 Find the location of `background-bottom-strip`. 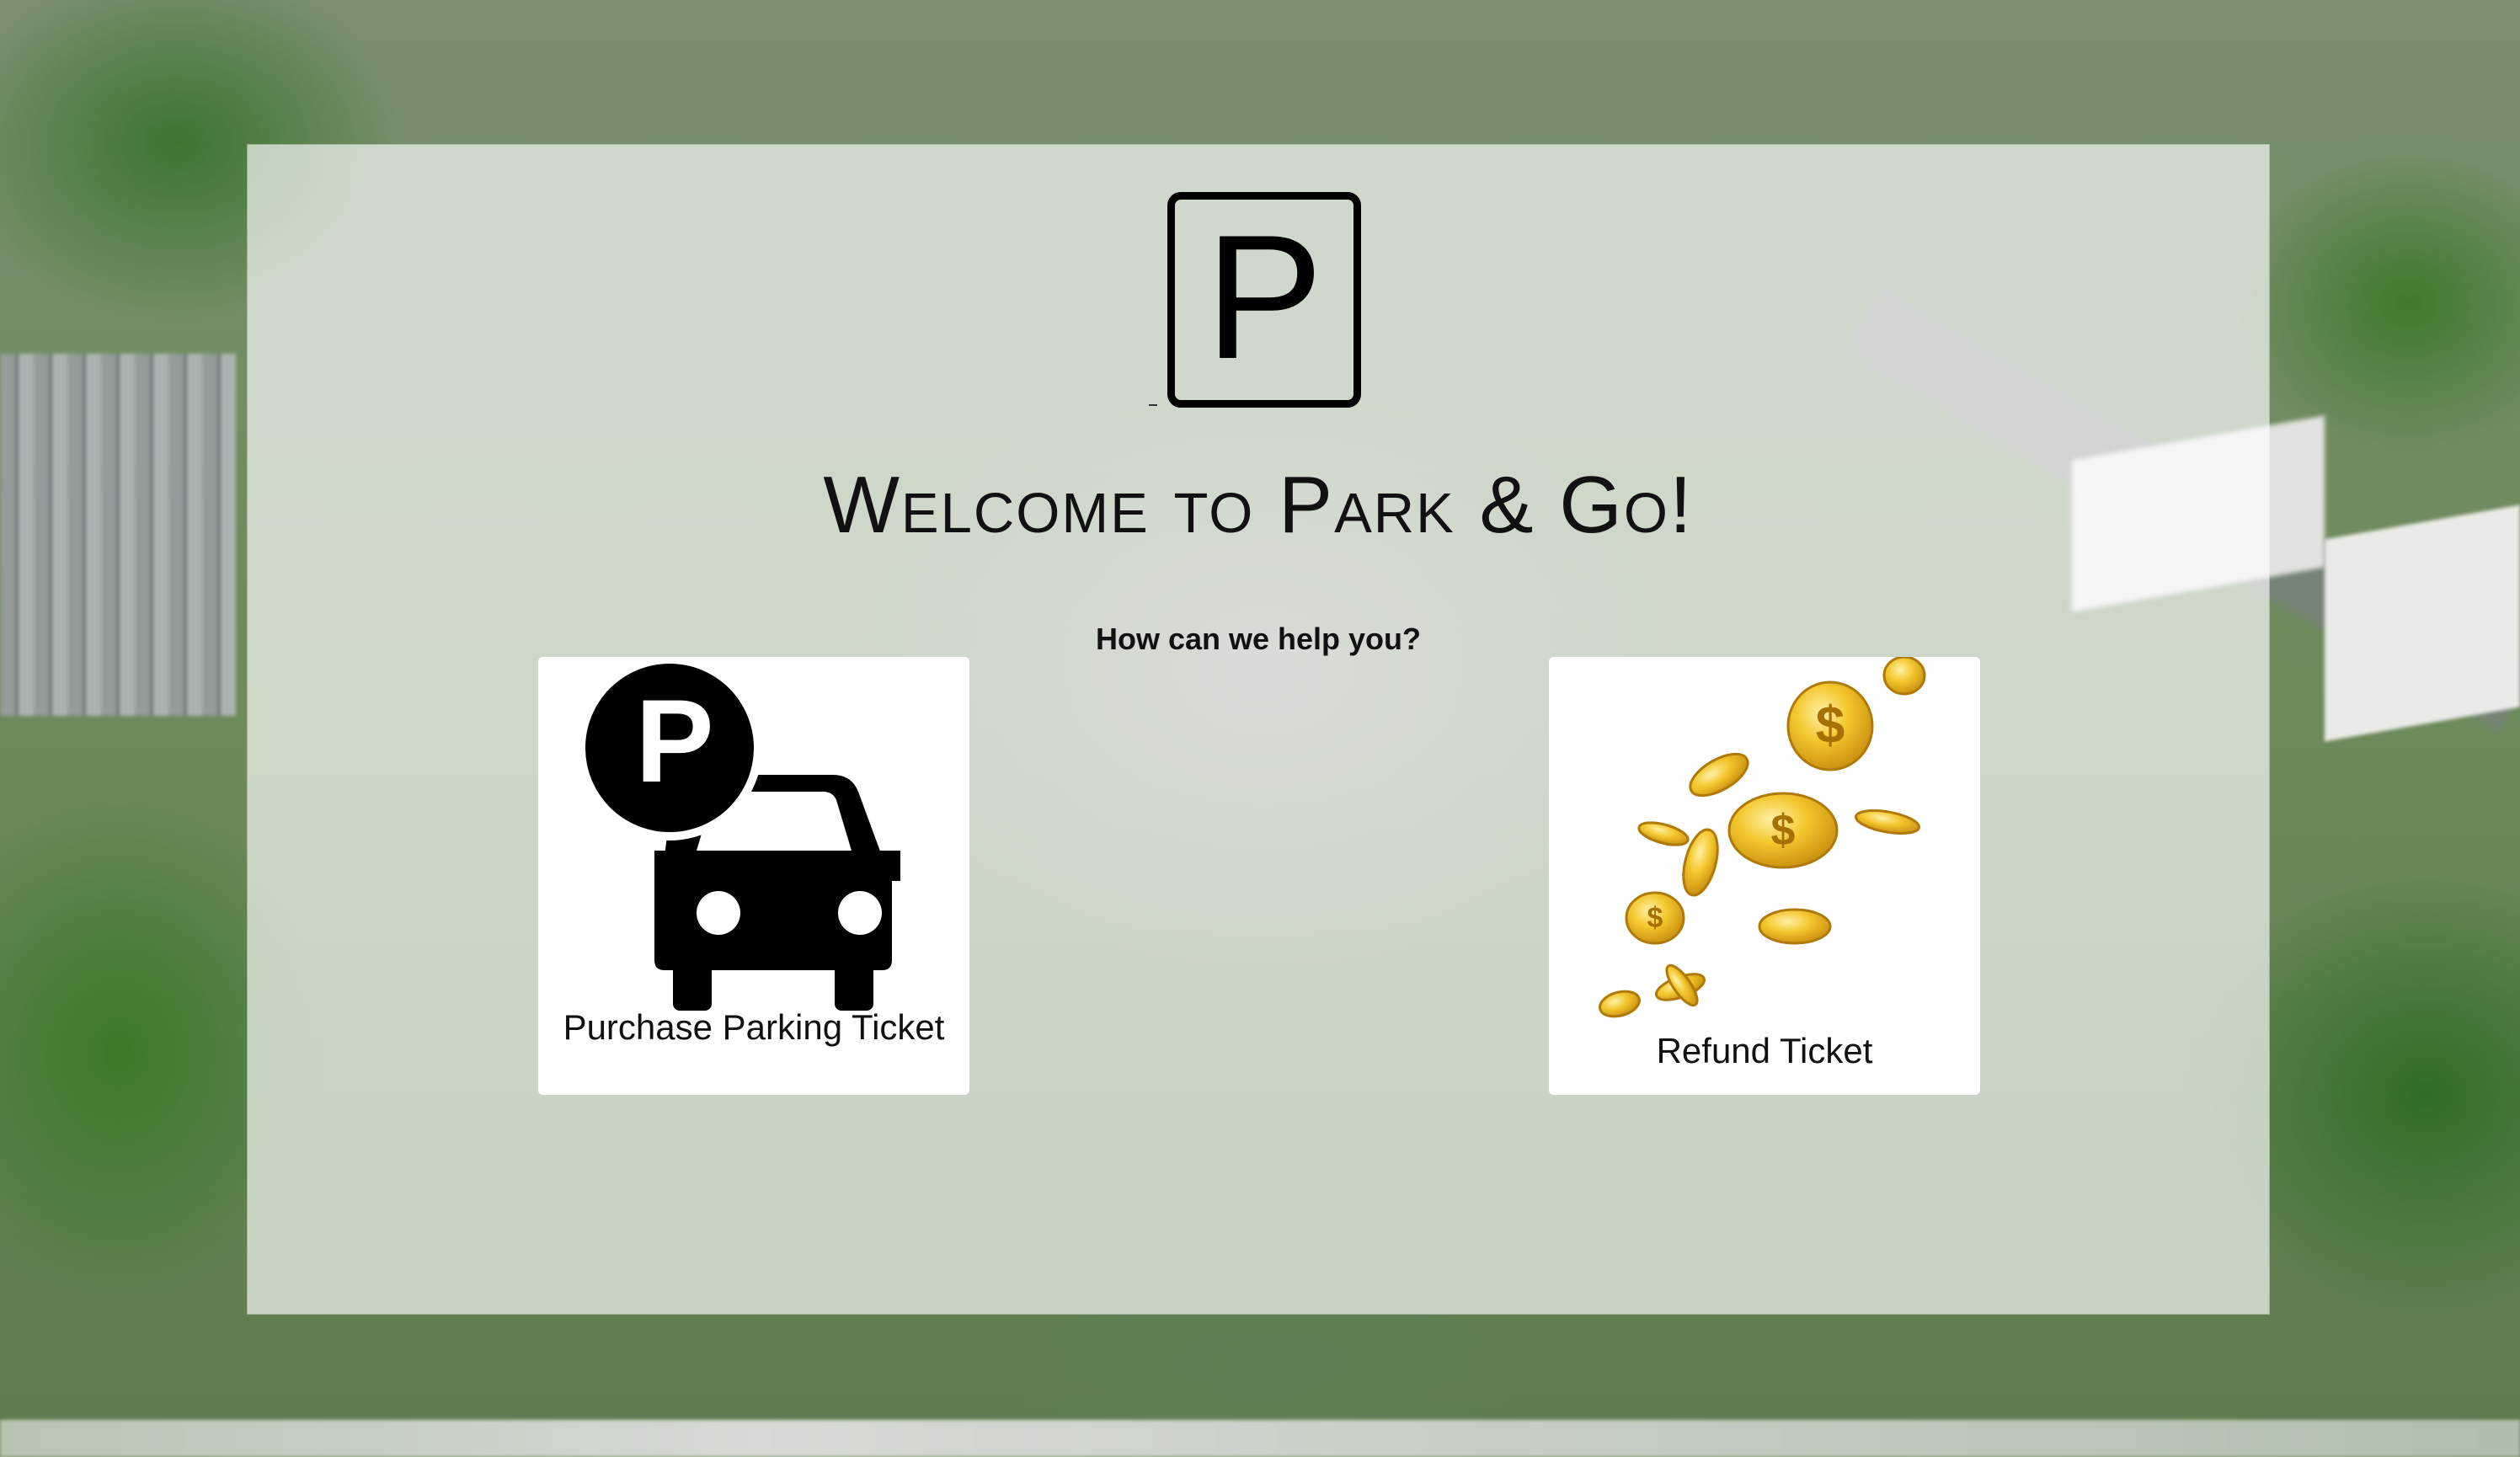

background-bottom-strip is located at coordinates (1260, 1438).